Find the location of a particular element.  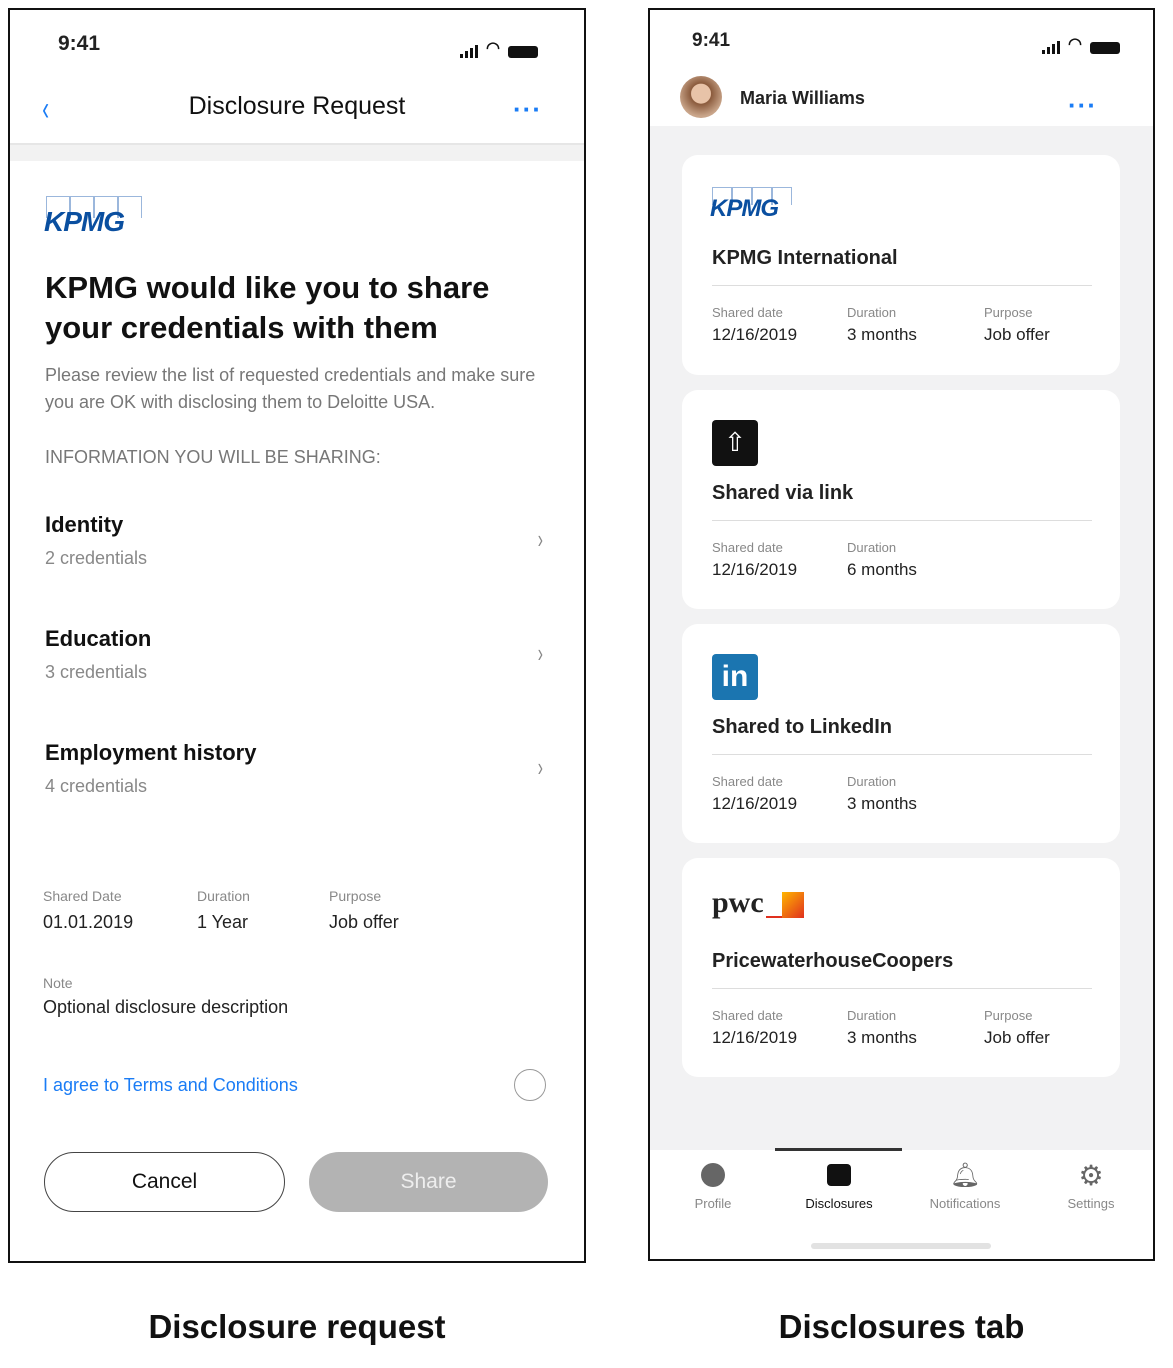

pwc-logo: pwc is located at coordinates (738, 902).